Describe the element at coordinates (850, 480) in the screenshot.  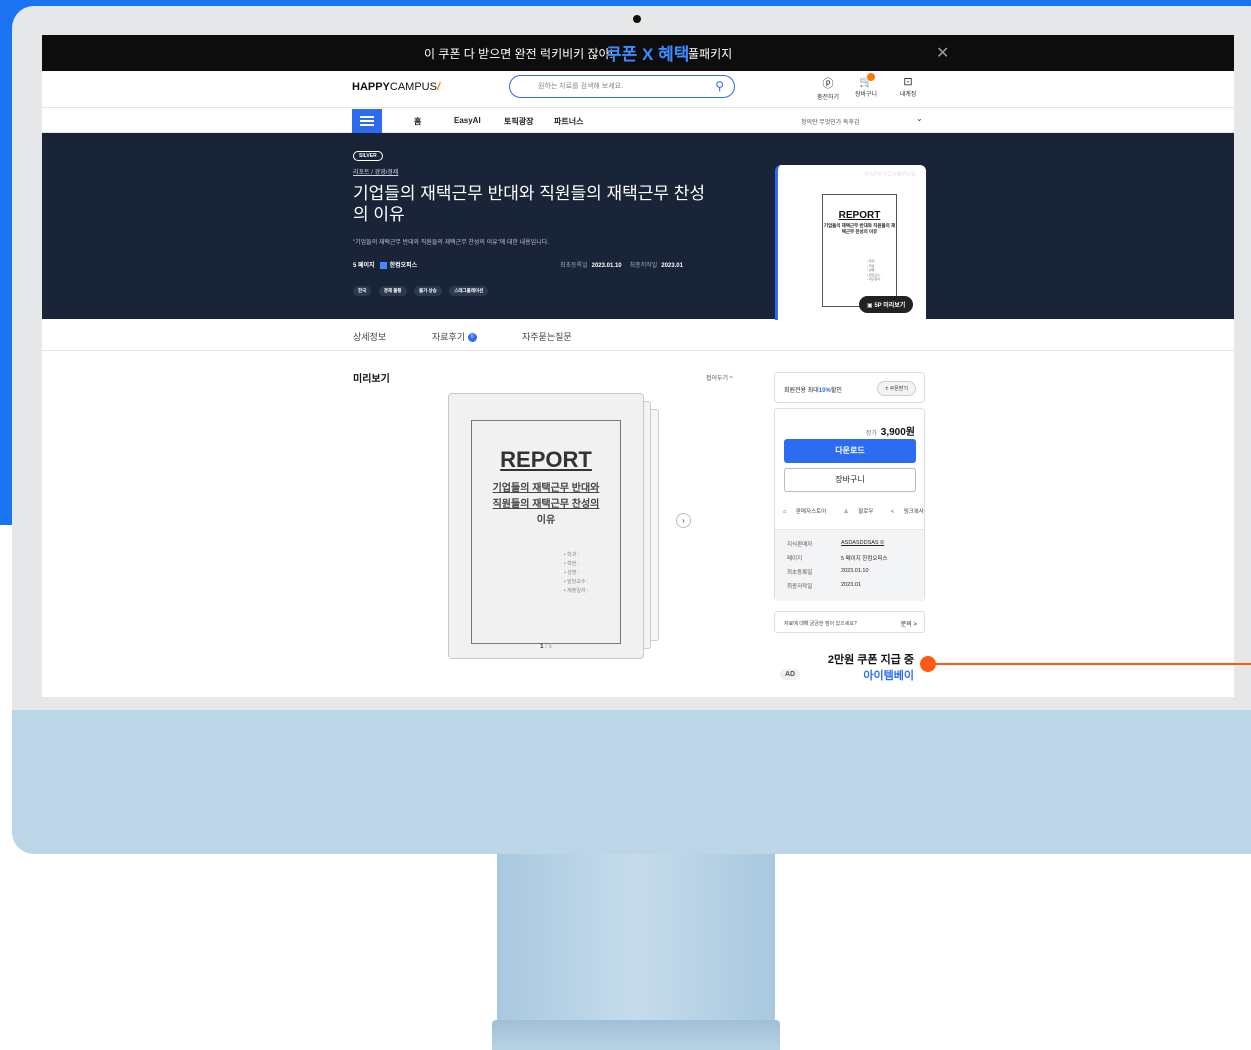
I see `add-to-cart-button: 장바구니` at that location.